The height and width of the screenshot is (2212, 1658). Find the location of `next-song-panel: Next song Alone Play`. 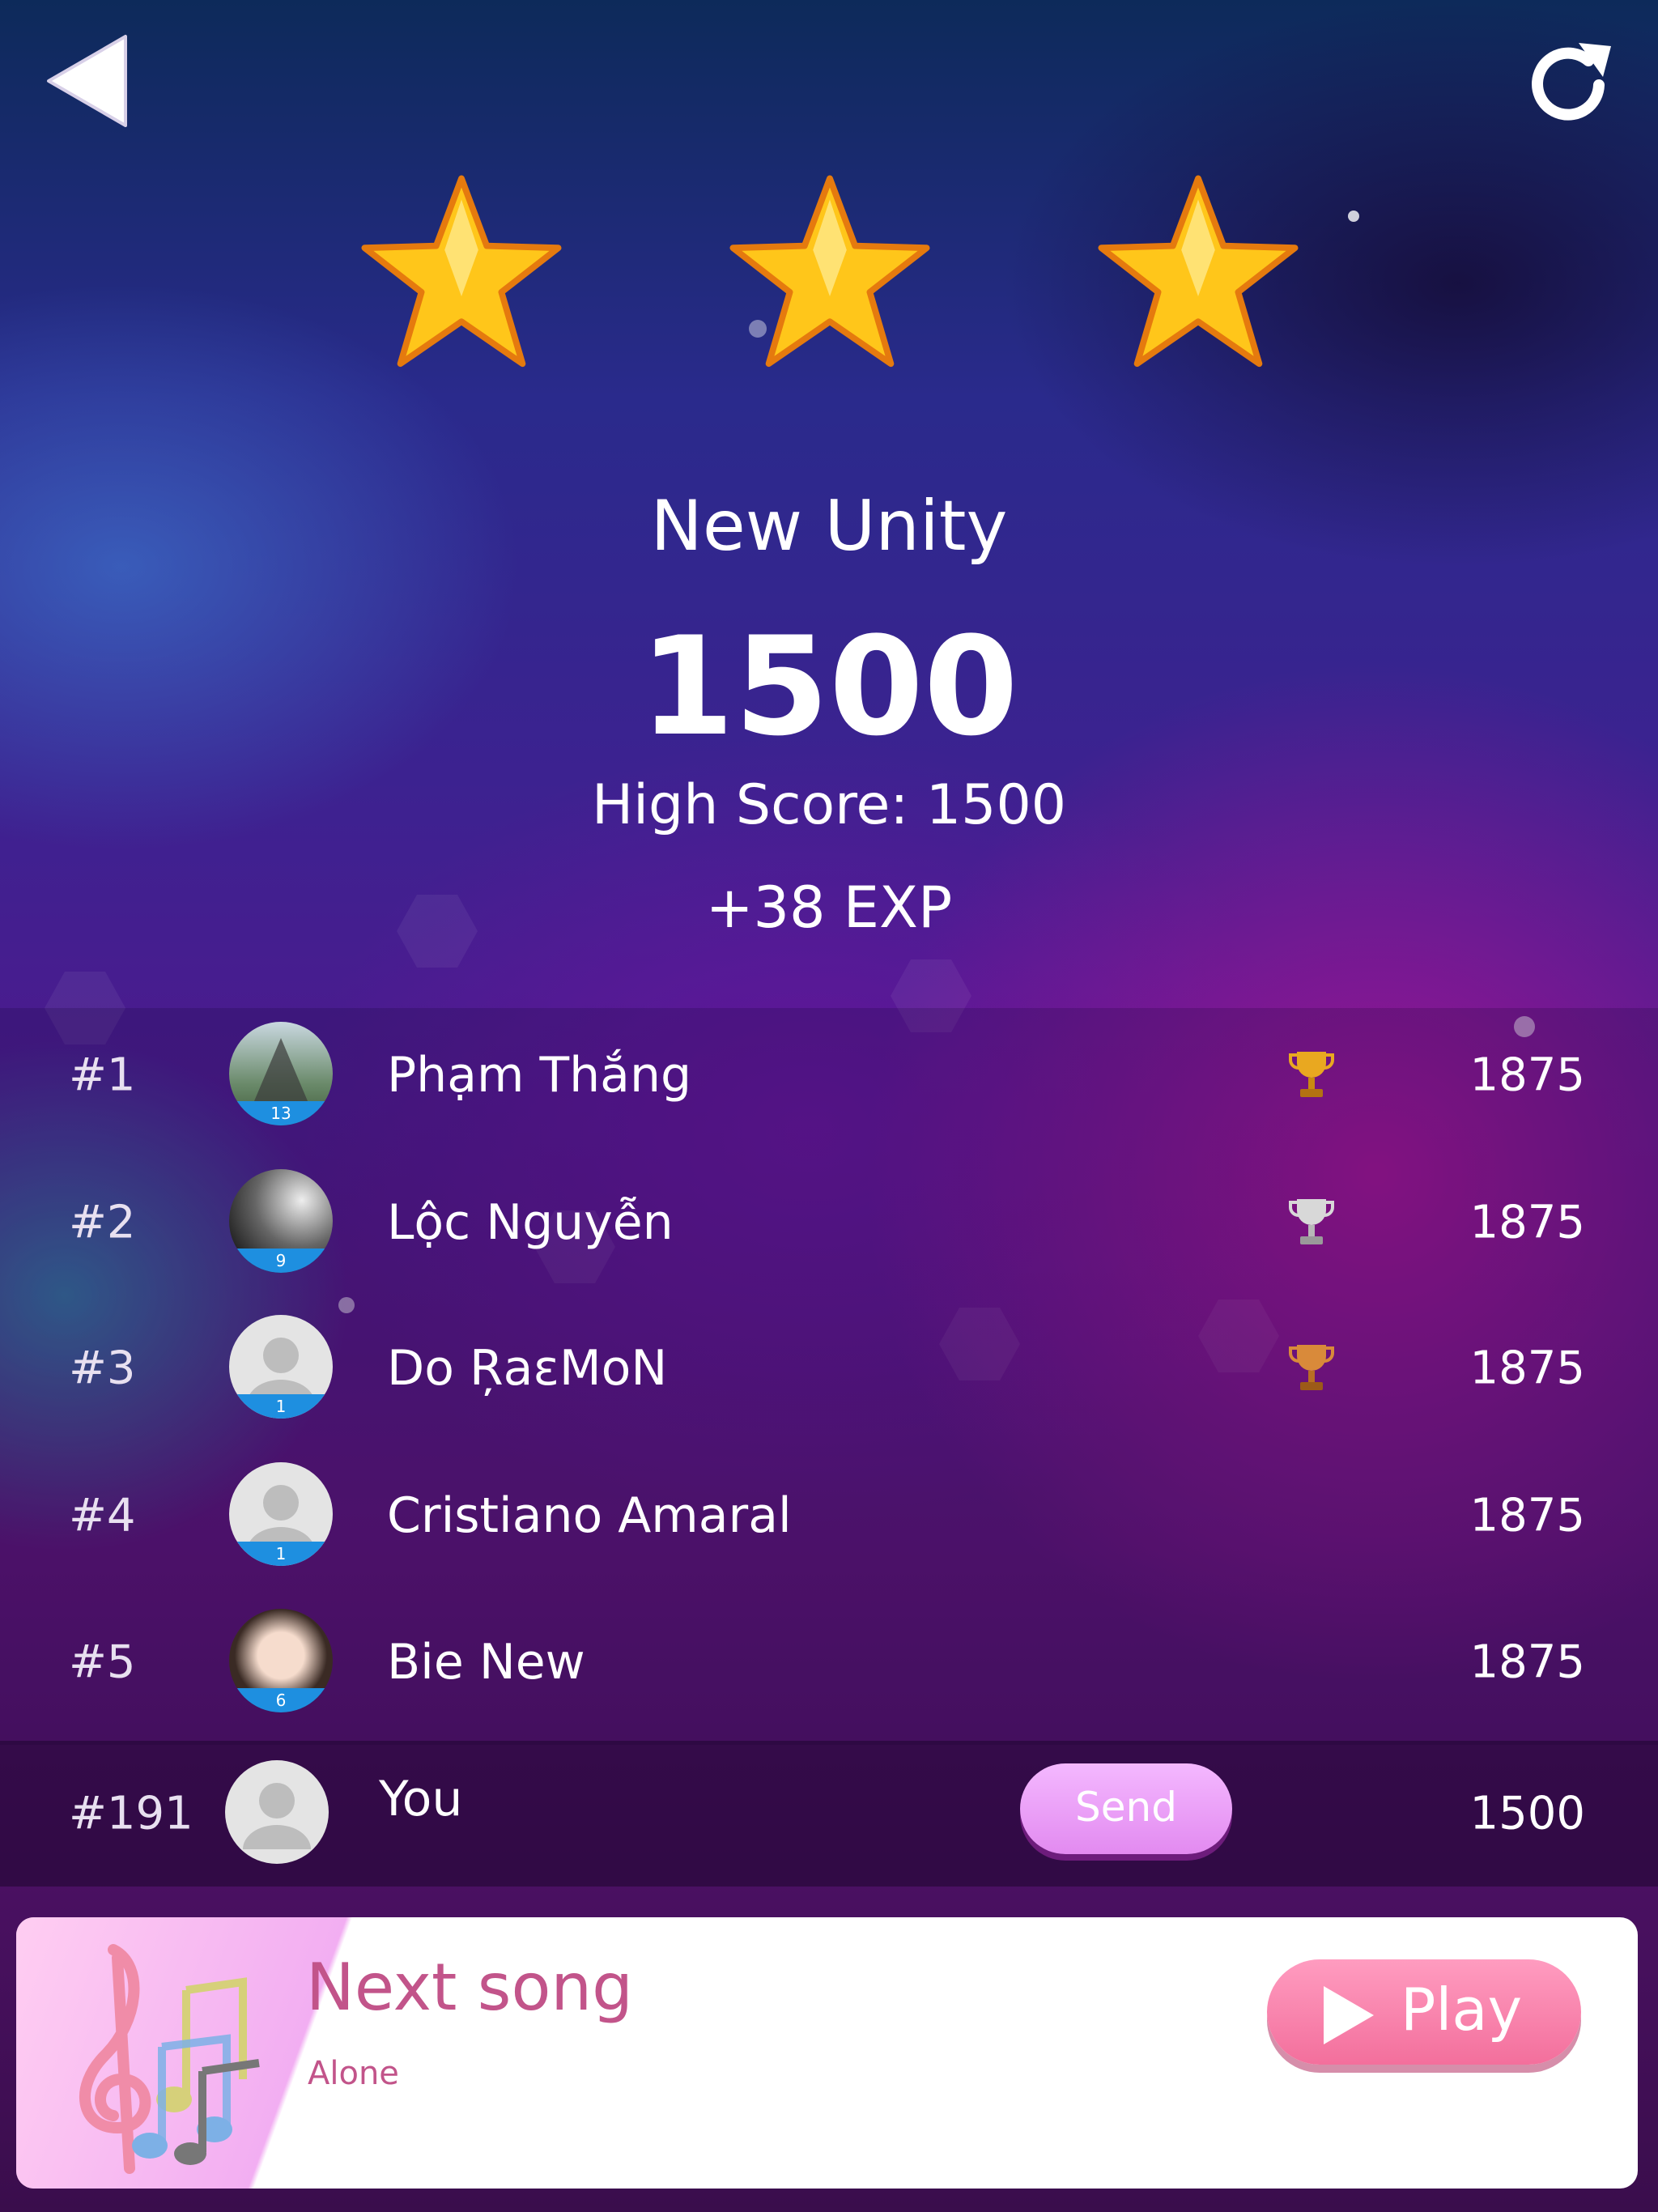

next-song-panel: Next song Alone Play is located at coordinates (827, 2053).